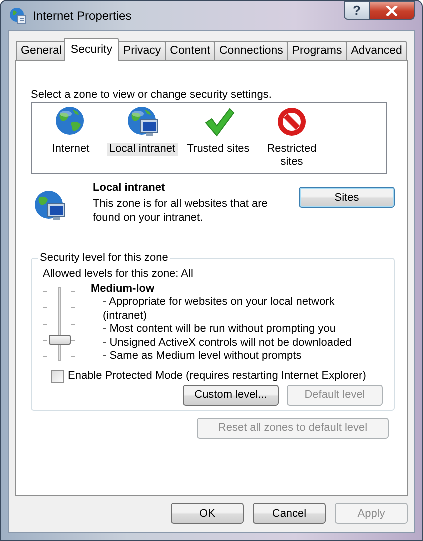 The width and height of the screenshot is (423, 541). What do you see at coordinates (289, 513) in the screenshot?
I see `dialog-button: Cancel` at bounding box center [289, 513].